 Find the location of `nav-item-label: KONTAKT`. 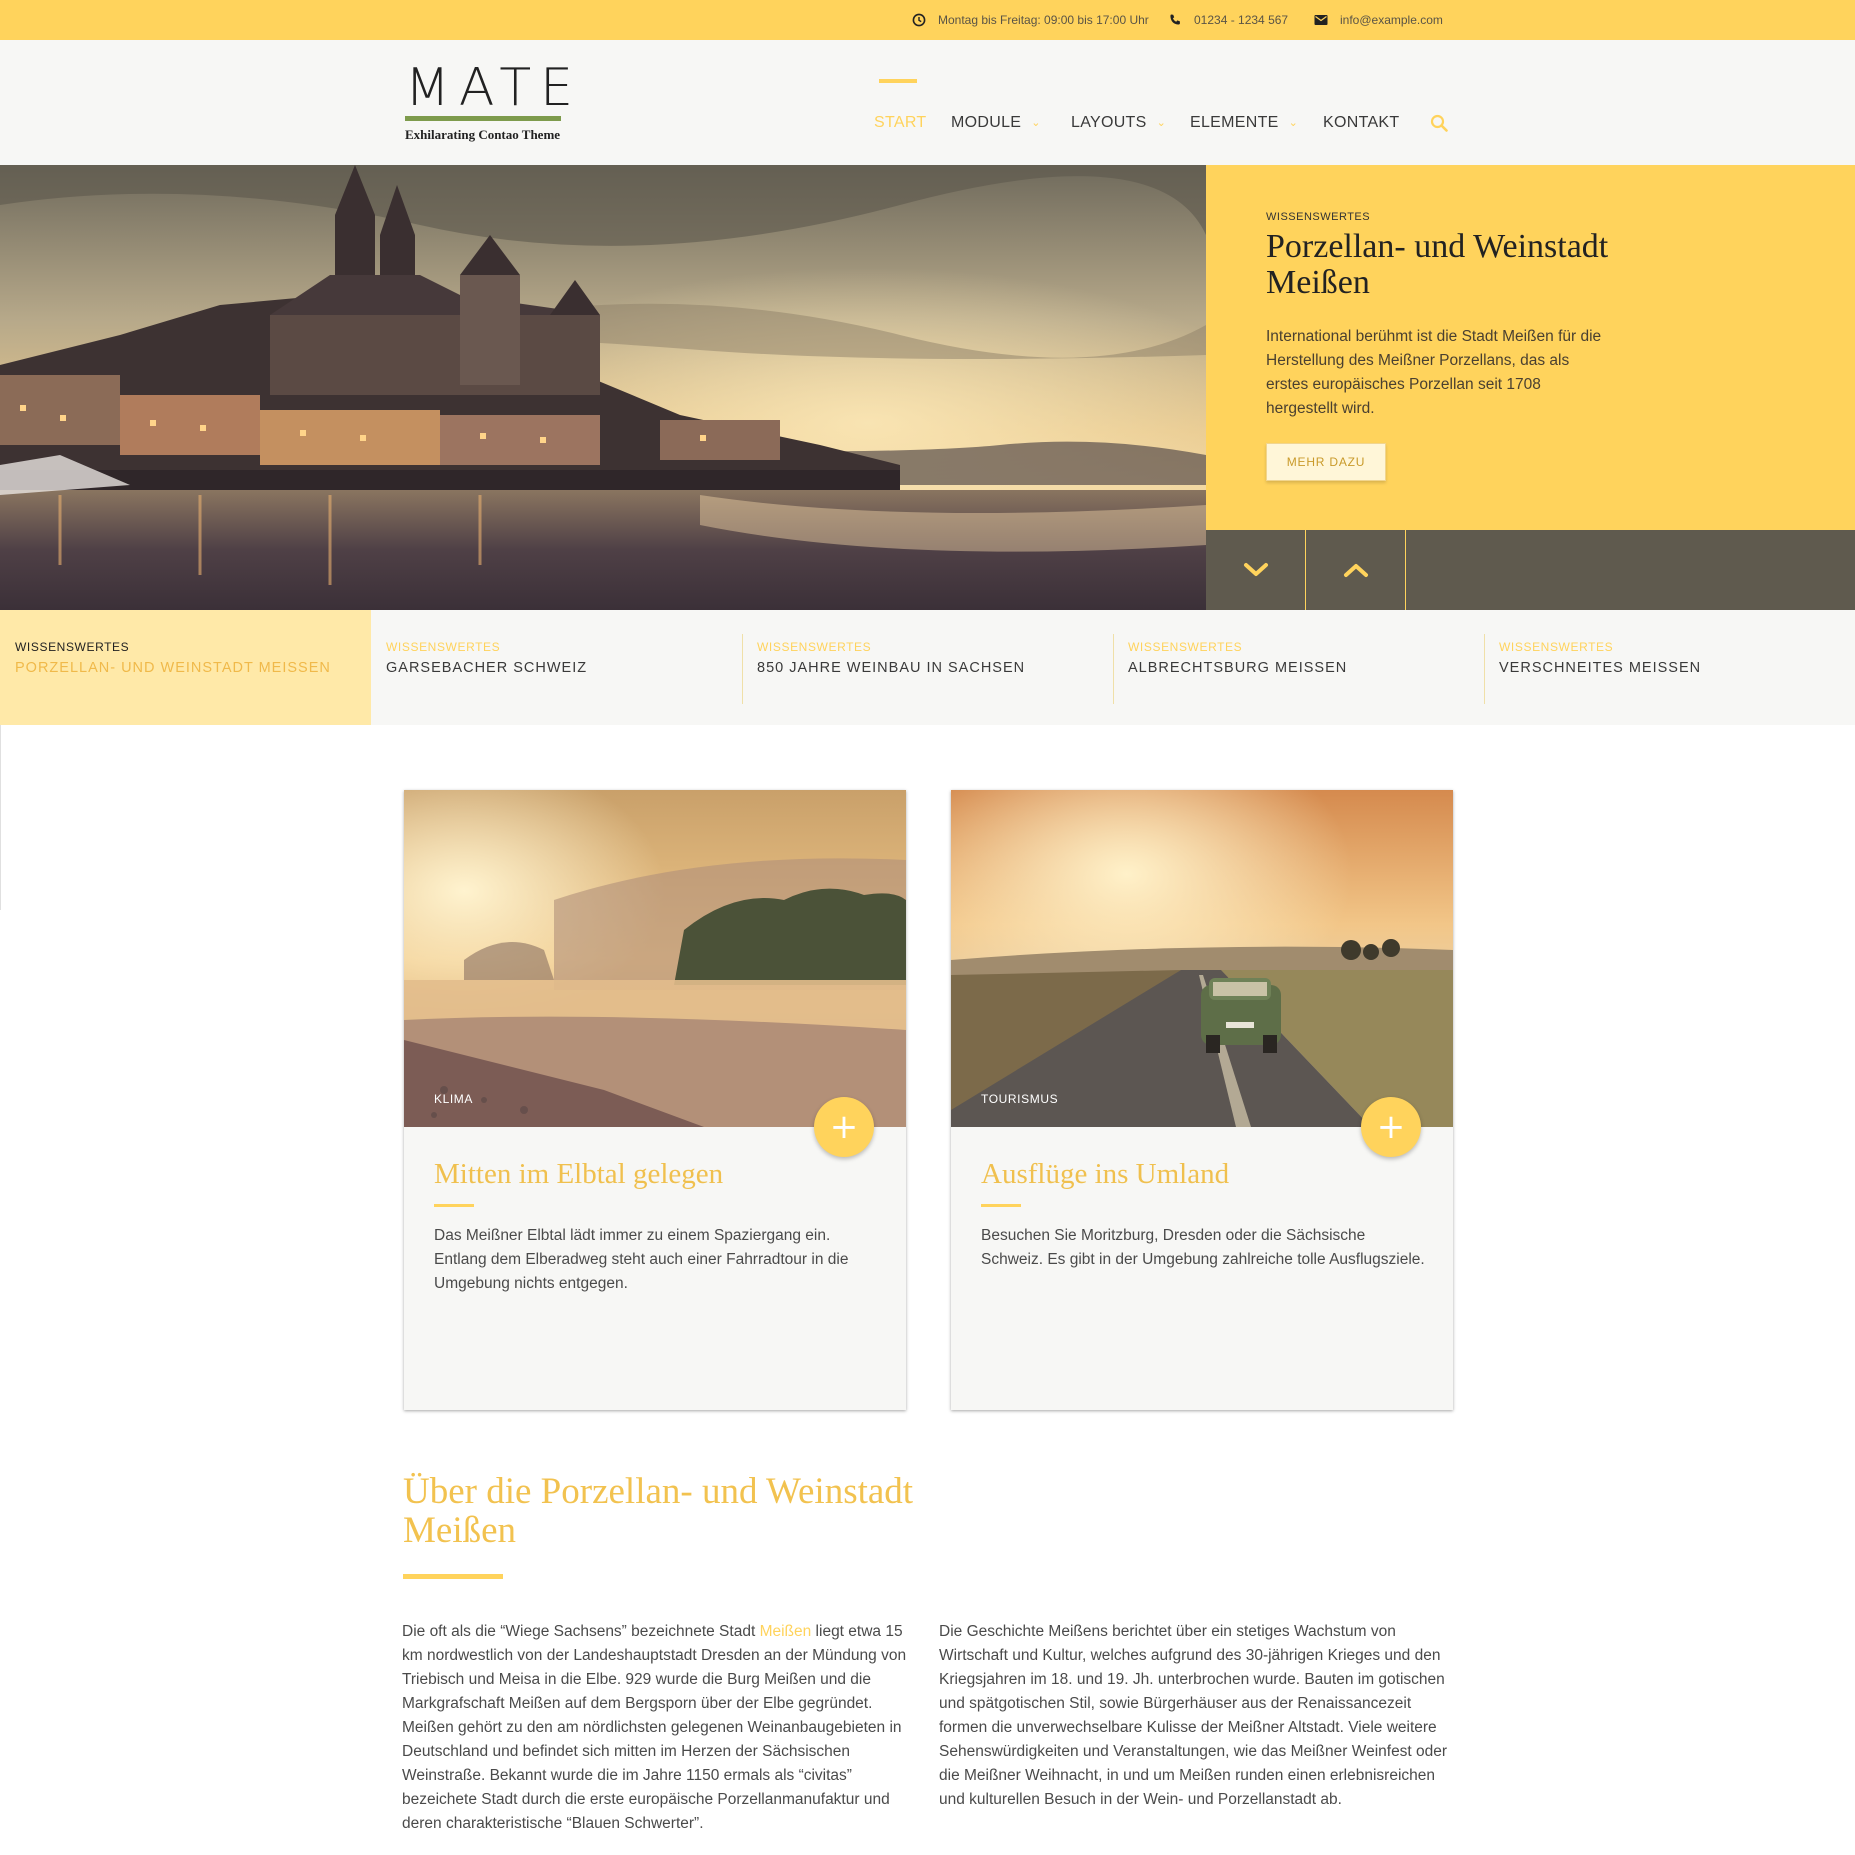

nav-item-label: KONTAKT is located at coordinates (1361, 122).